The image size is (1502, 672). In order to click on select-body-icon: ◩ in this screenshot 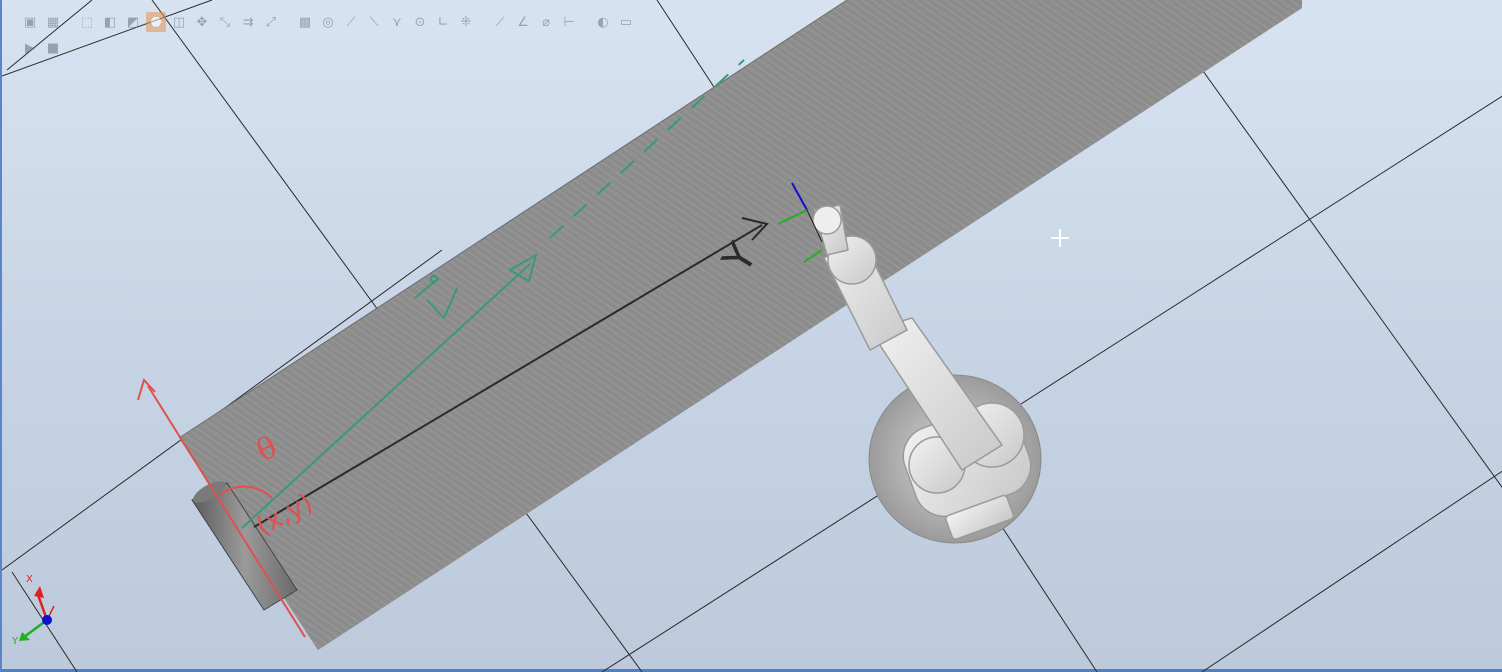, I will do `click(133, 22)`.